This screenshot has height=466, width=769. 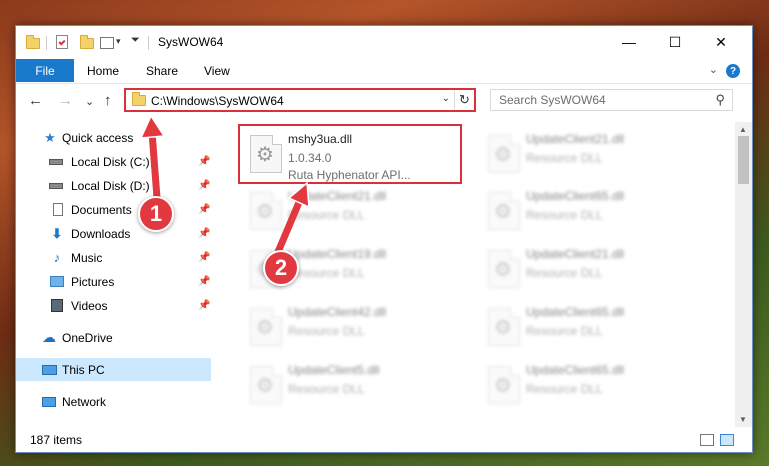 I want to click on callout-1: 1, so click(x=156, y=214).